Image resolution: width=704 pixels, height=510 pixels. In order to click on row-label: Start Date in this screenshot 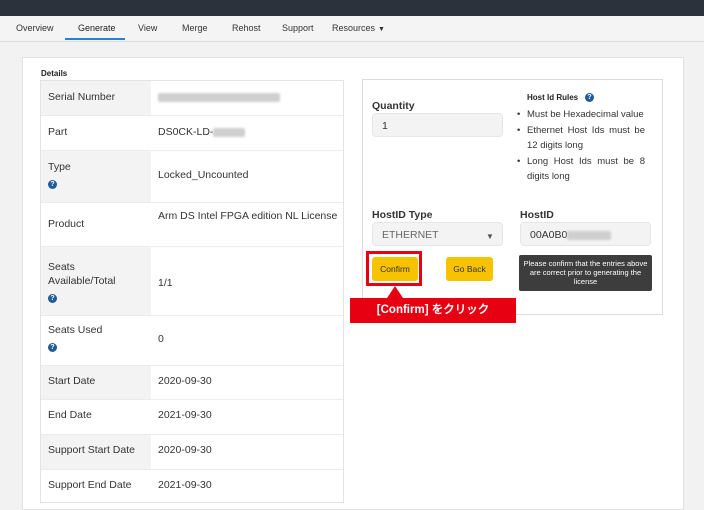, I will do `click(96, 382)`.